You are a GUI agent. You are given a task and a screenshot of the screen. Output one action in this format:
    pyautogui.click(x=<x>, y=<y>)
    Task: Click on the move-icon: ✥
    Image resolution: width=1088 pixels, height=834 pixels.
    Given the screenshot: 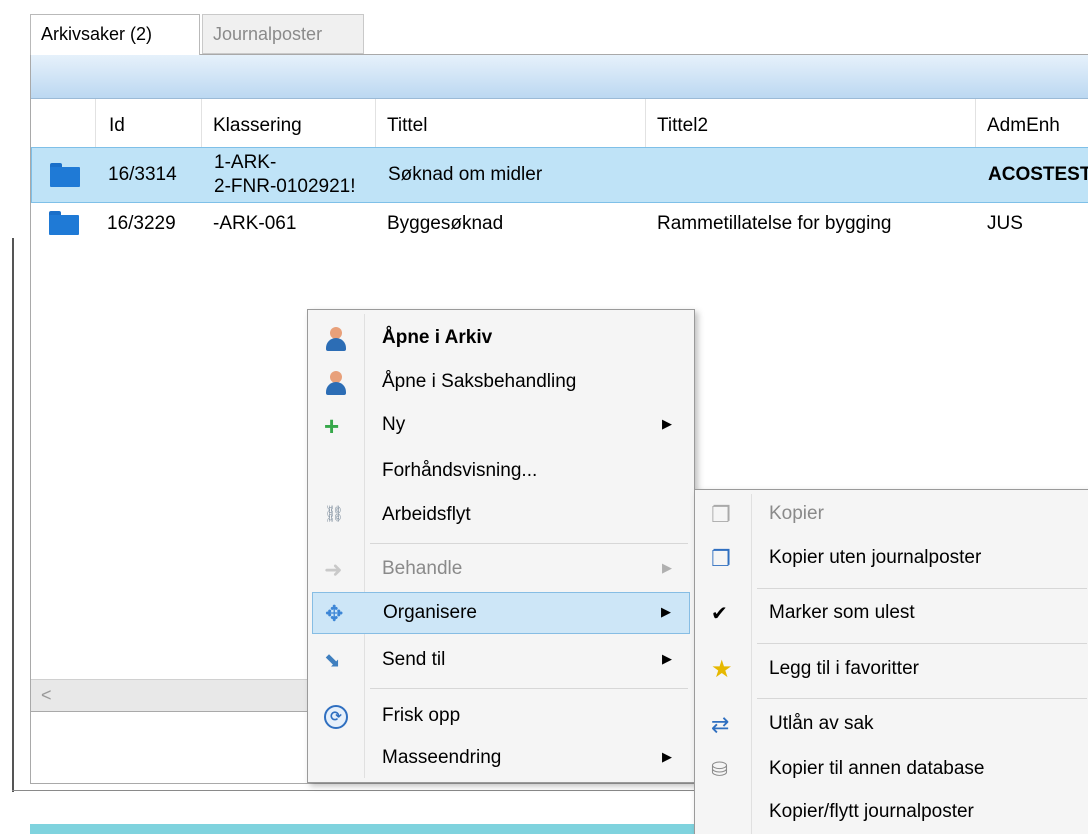 What is the action you would take?
    pyautogui.click(x=334, y=613)
    